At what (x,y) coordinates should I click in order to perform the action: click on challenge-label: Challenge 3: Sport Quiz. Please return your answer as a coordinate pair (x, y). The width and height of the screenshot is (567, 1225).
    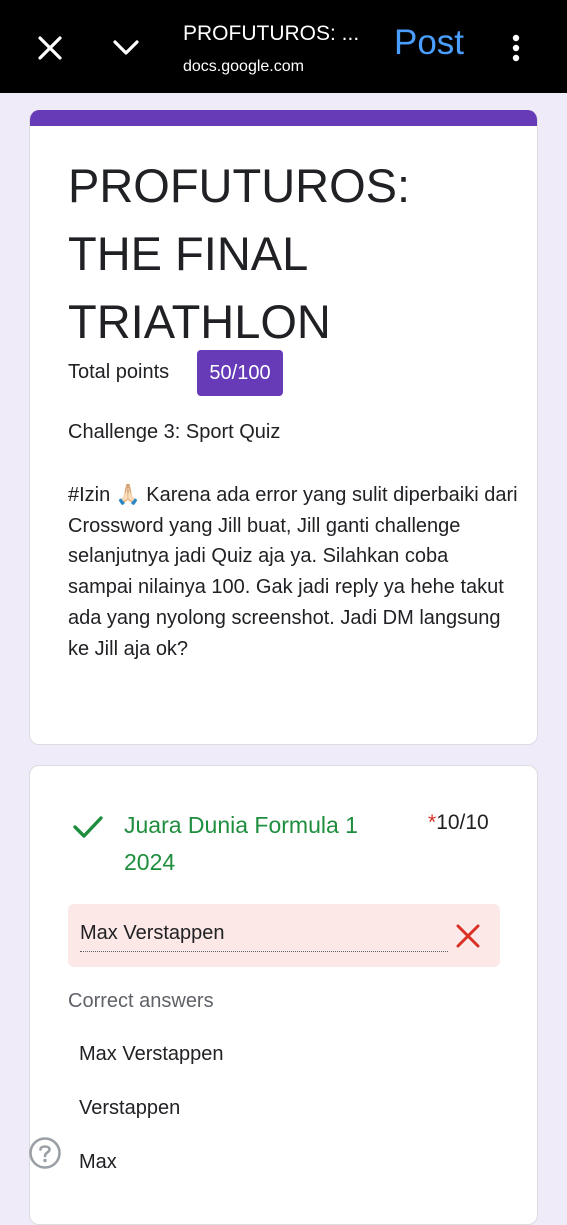
    Looking at the image, I should click on (174, 432).